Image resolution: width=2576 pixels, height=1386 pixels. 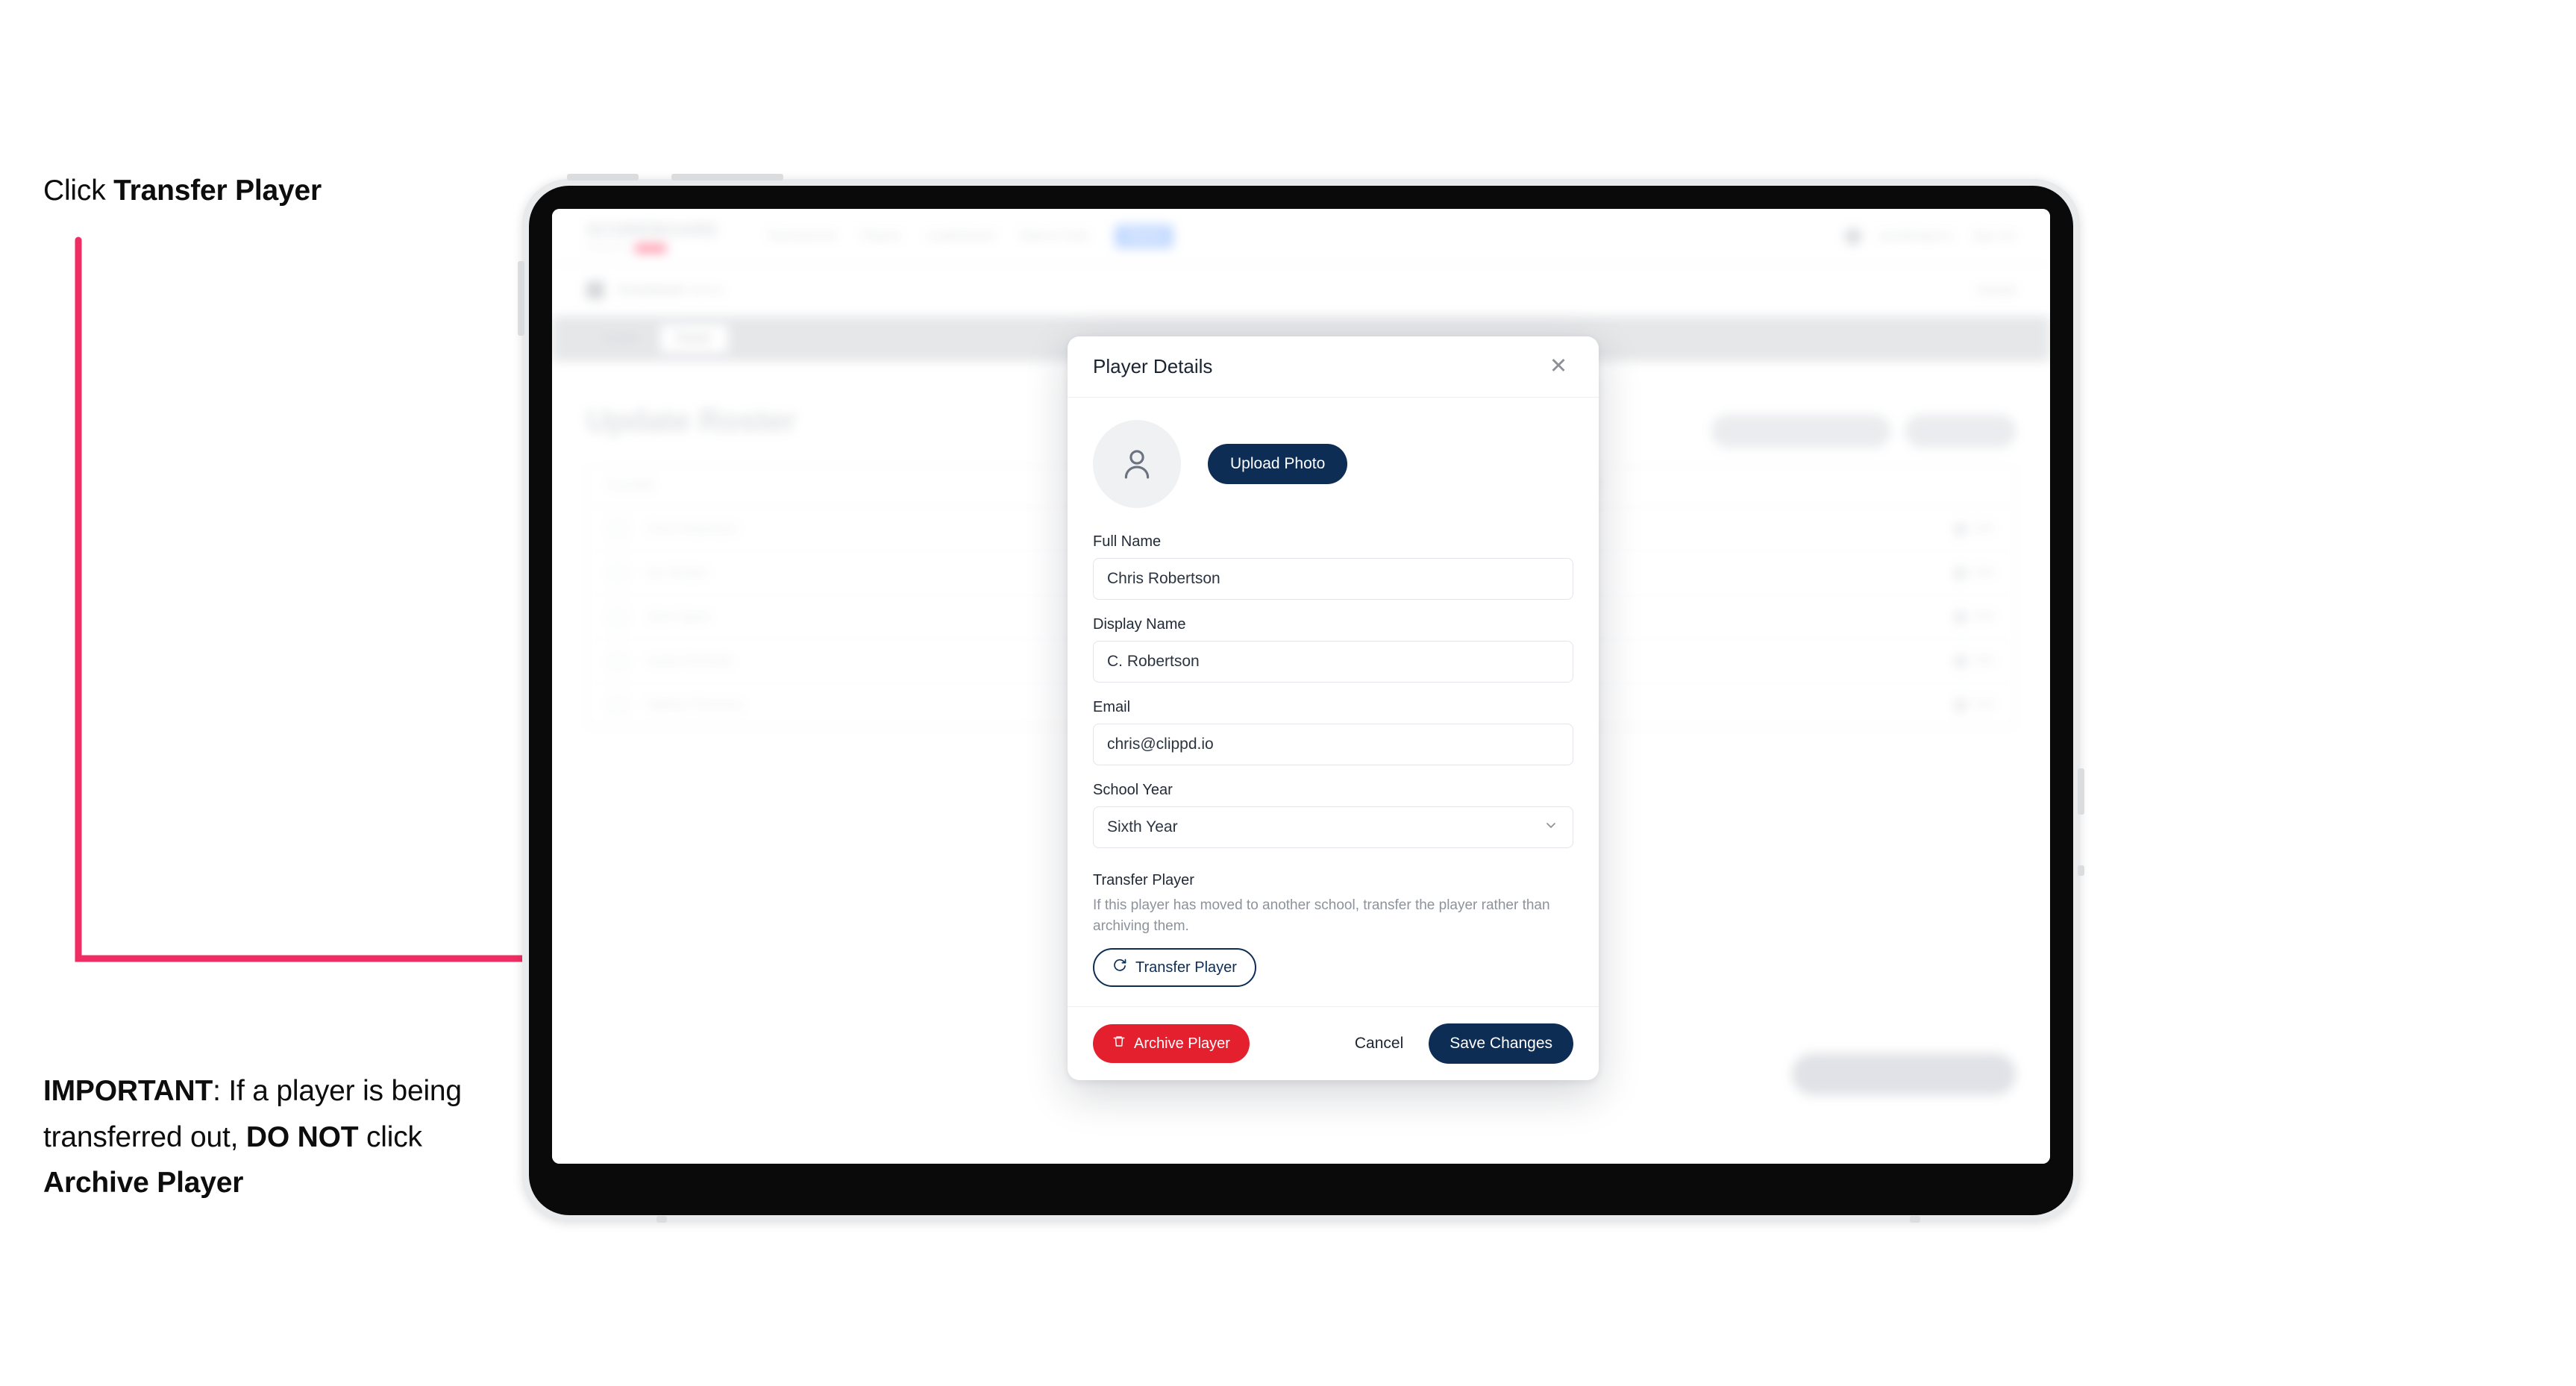 I want to click on cancel-button: Cancel, so click(x=1379, y=1043).